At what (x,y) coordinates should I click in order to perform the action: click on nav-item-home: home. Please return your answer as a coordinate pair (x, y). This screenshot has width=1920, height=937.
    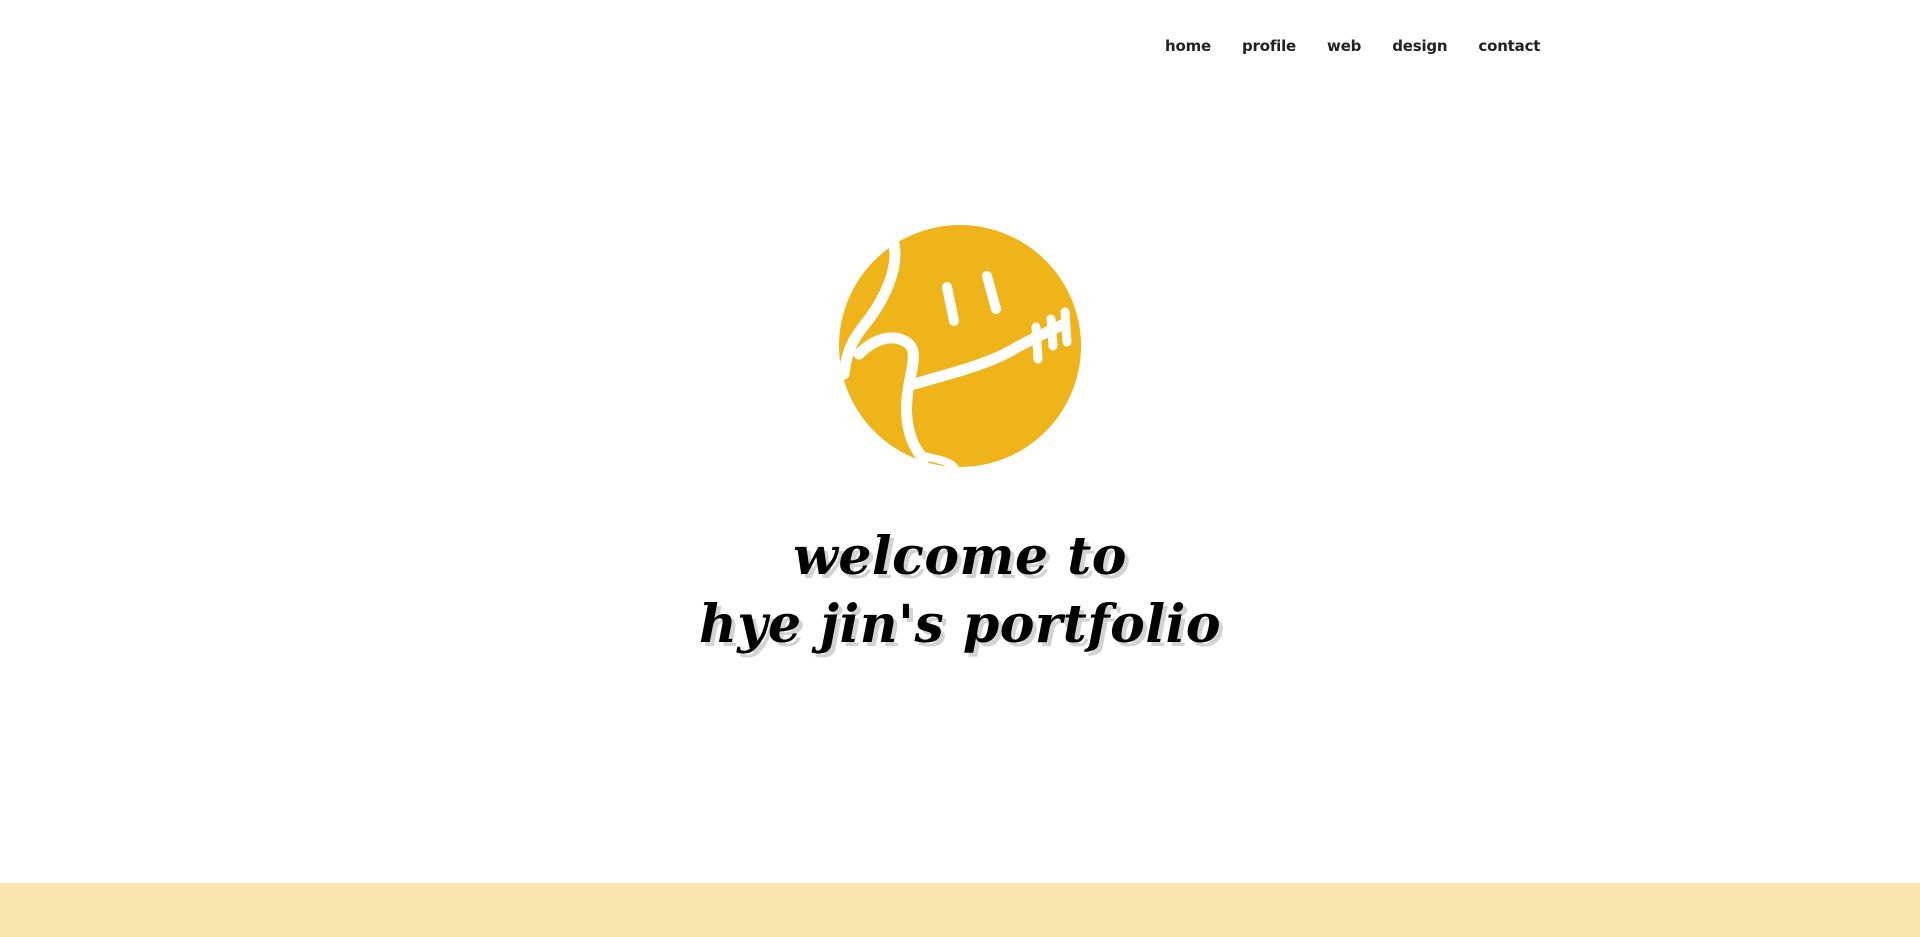
    Looking at the image, I should click on (1188, 46).